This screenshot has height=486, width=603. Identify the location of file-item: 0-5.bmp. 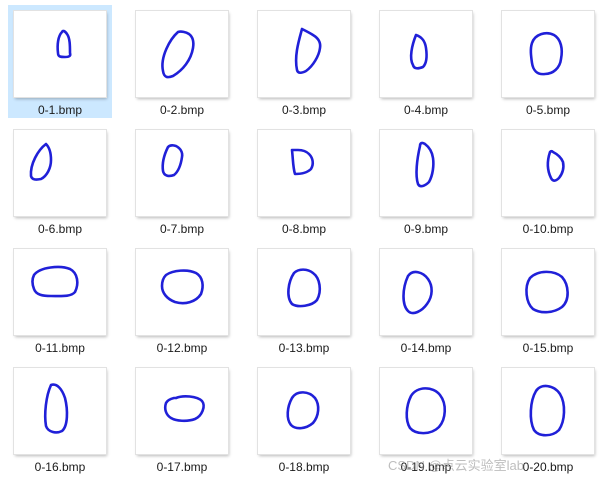
(548, 61).